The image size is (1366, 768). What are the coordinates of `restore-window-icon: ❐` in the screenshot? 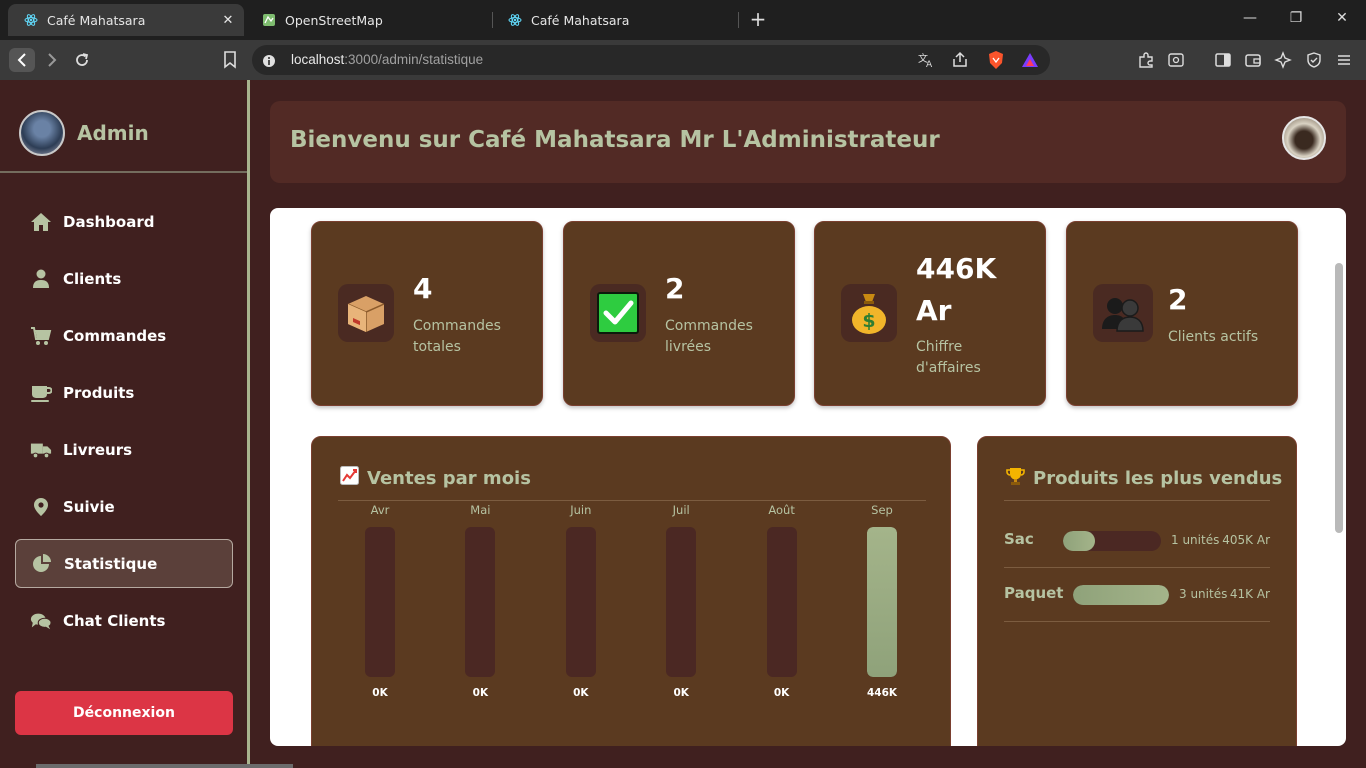 It's located at (1296, 18).